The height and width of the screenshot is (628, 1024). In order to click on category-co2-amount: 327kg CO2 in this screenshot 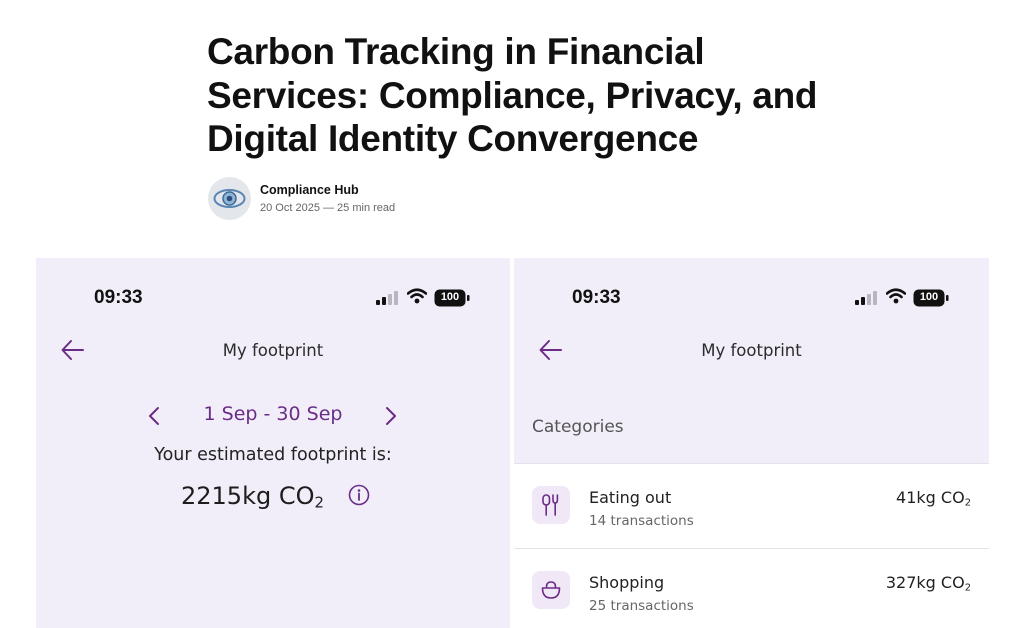, I will do `click(928, 583)`.